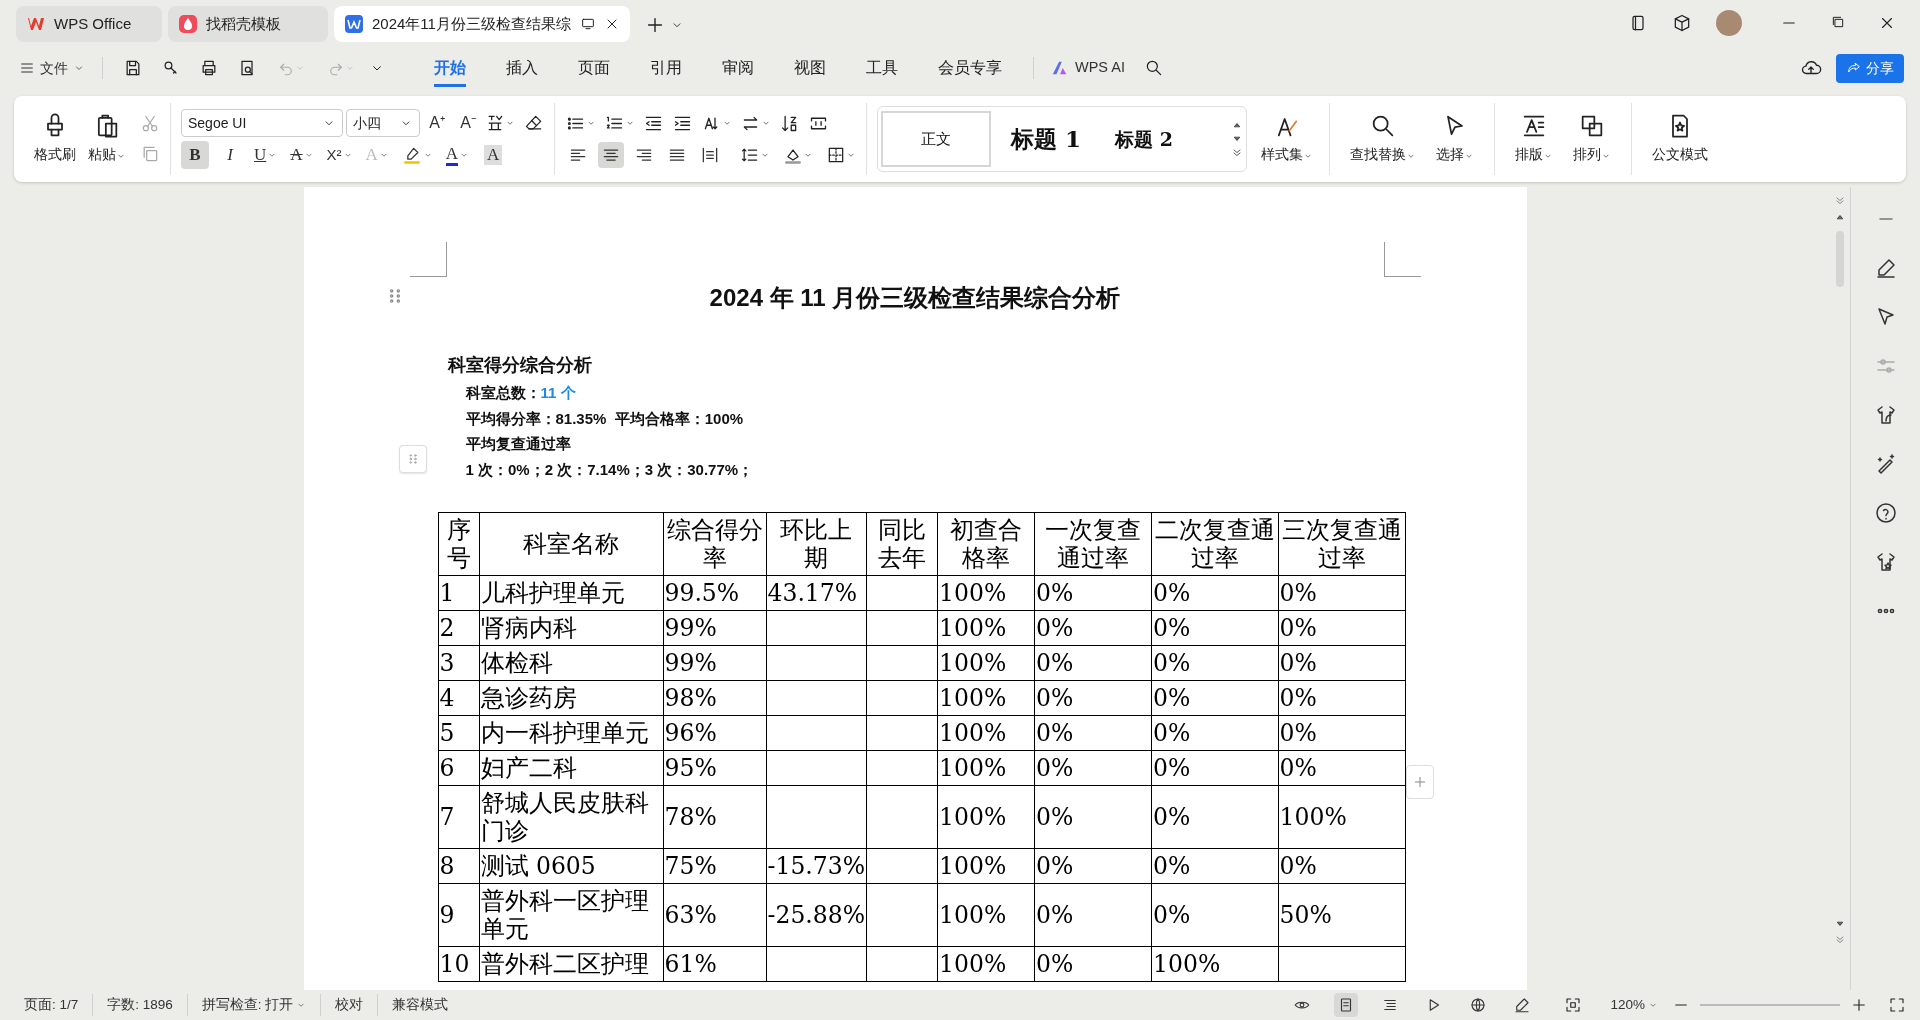 Image resolution: width=1920 pixels, height=1020 pixels. I want to click on table-cell: 9, so click(447, 915).